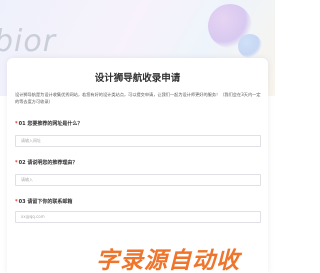 The width and height of the screenshot is (320, 273). I want to click on reason-input-placeholder: 请输入, so click(27, 179).